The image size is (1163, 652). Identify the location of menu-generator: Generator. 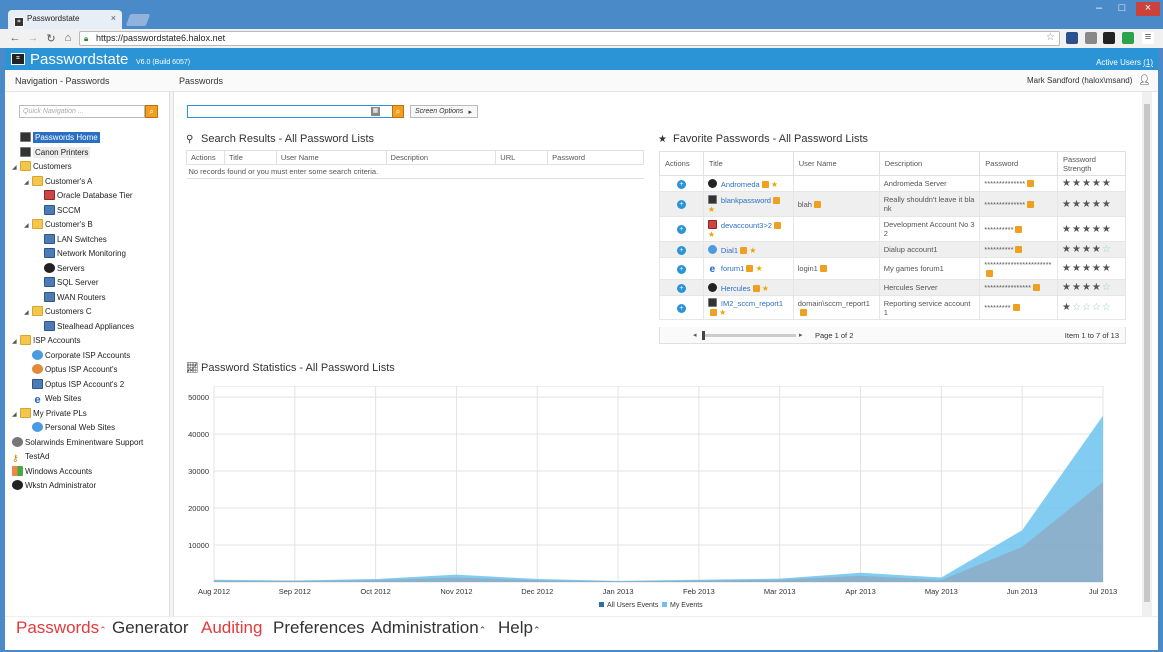
(150, 628).